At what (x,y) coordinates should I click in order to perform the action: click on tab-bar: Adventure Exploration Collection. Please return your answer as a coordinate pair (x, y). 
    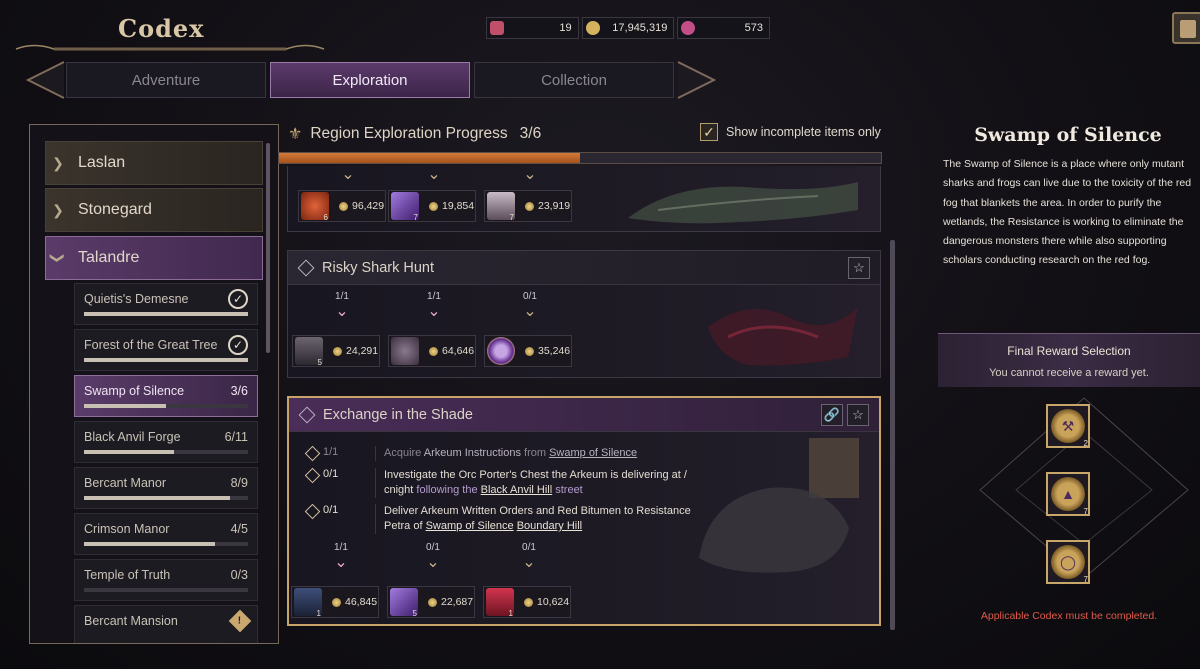
    Looking at the image, I should click on (370, 80).